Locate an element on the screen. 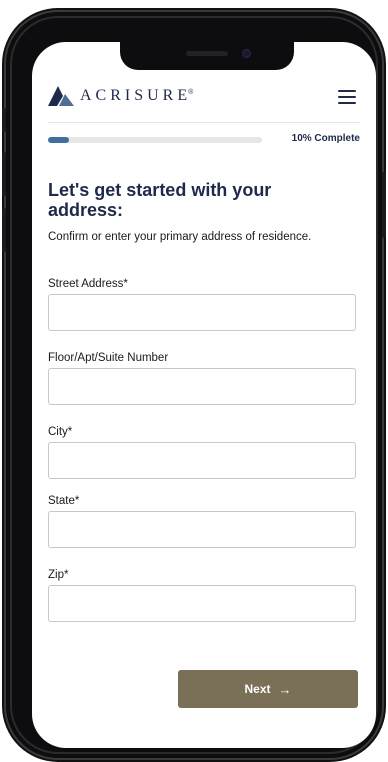 The width and height of the screenshot is (388, 762). street-address-label: Street Address* is located at coordinates (88, 284).